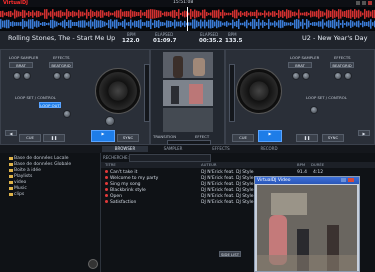  Describe the element at coordinates (307, 180) in the screenshot. I see `video-window-titlebar: VirtualDJ Video` at that location.